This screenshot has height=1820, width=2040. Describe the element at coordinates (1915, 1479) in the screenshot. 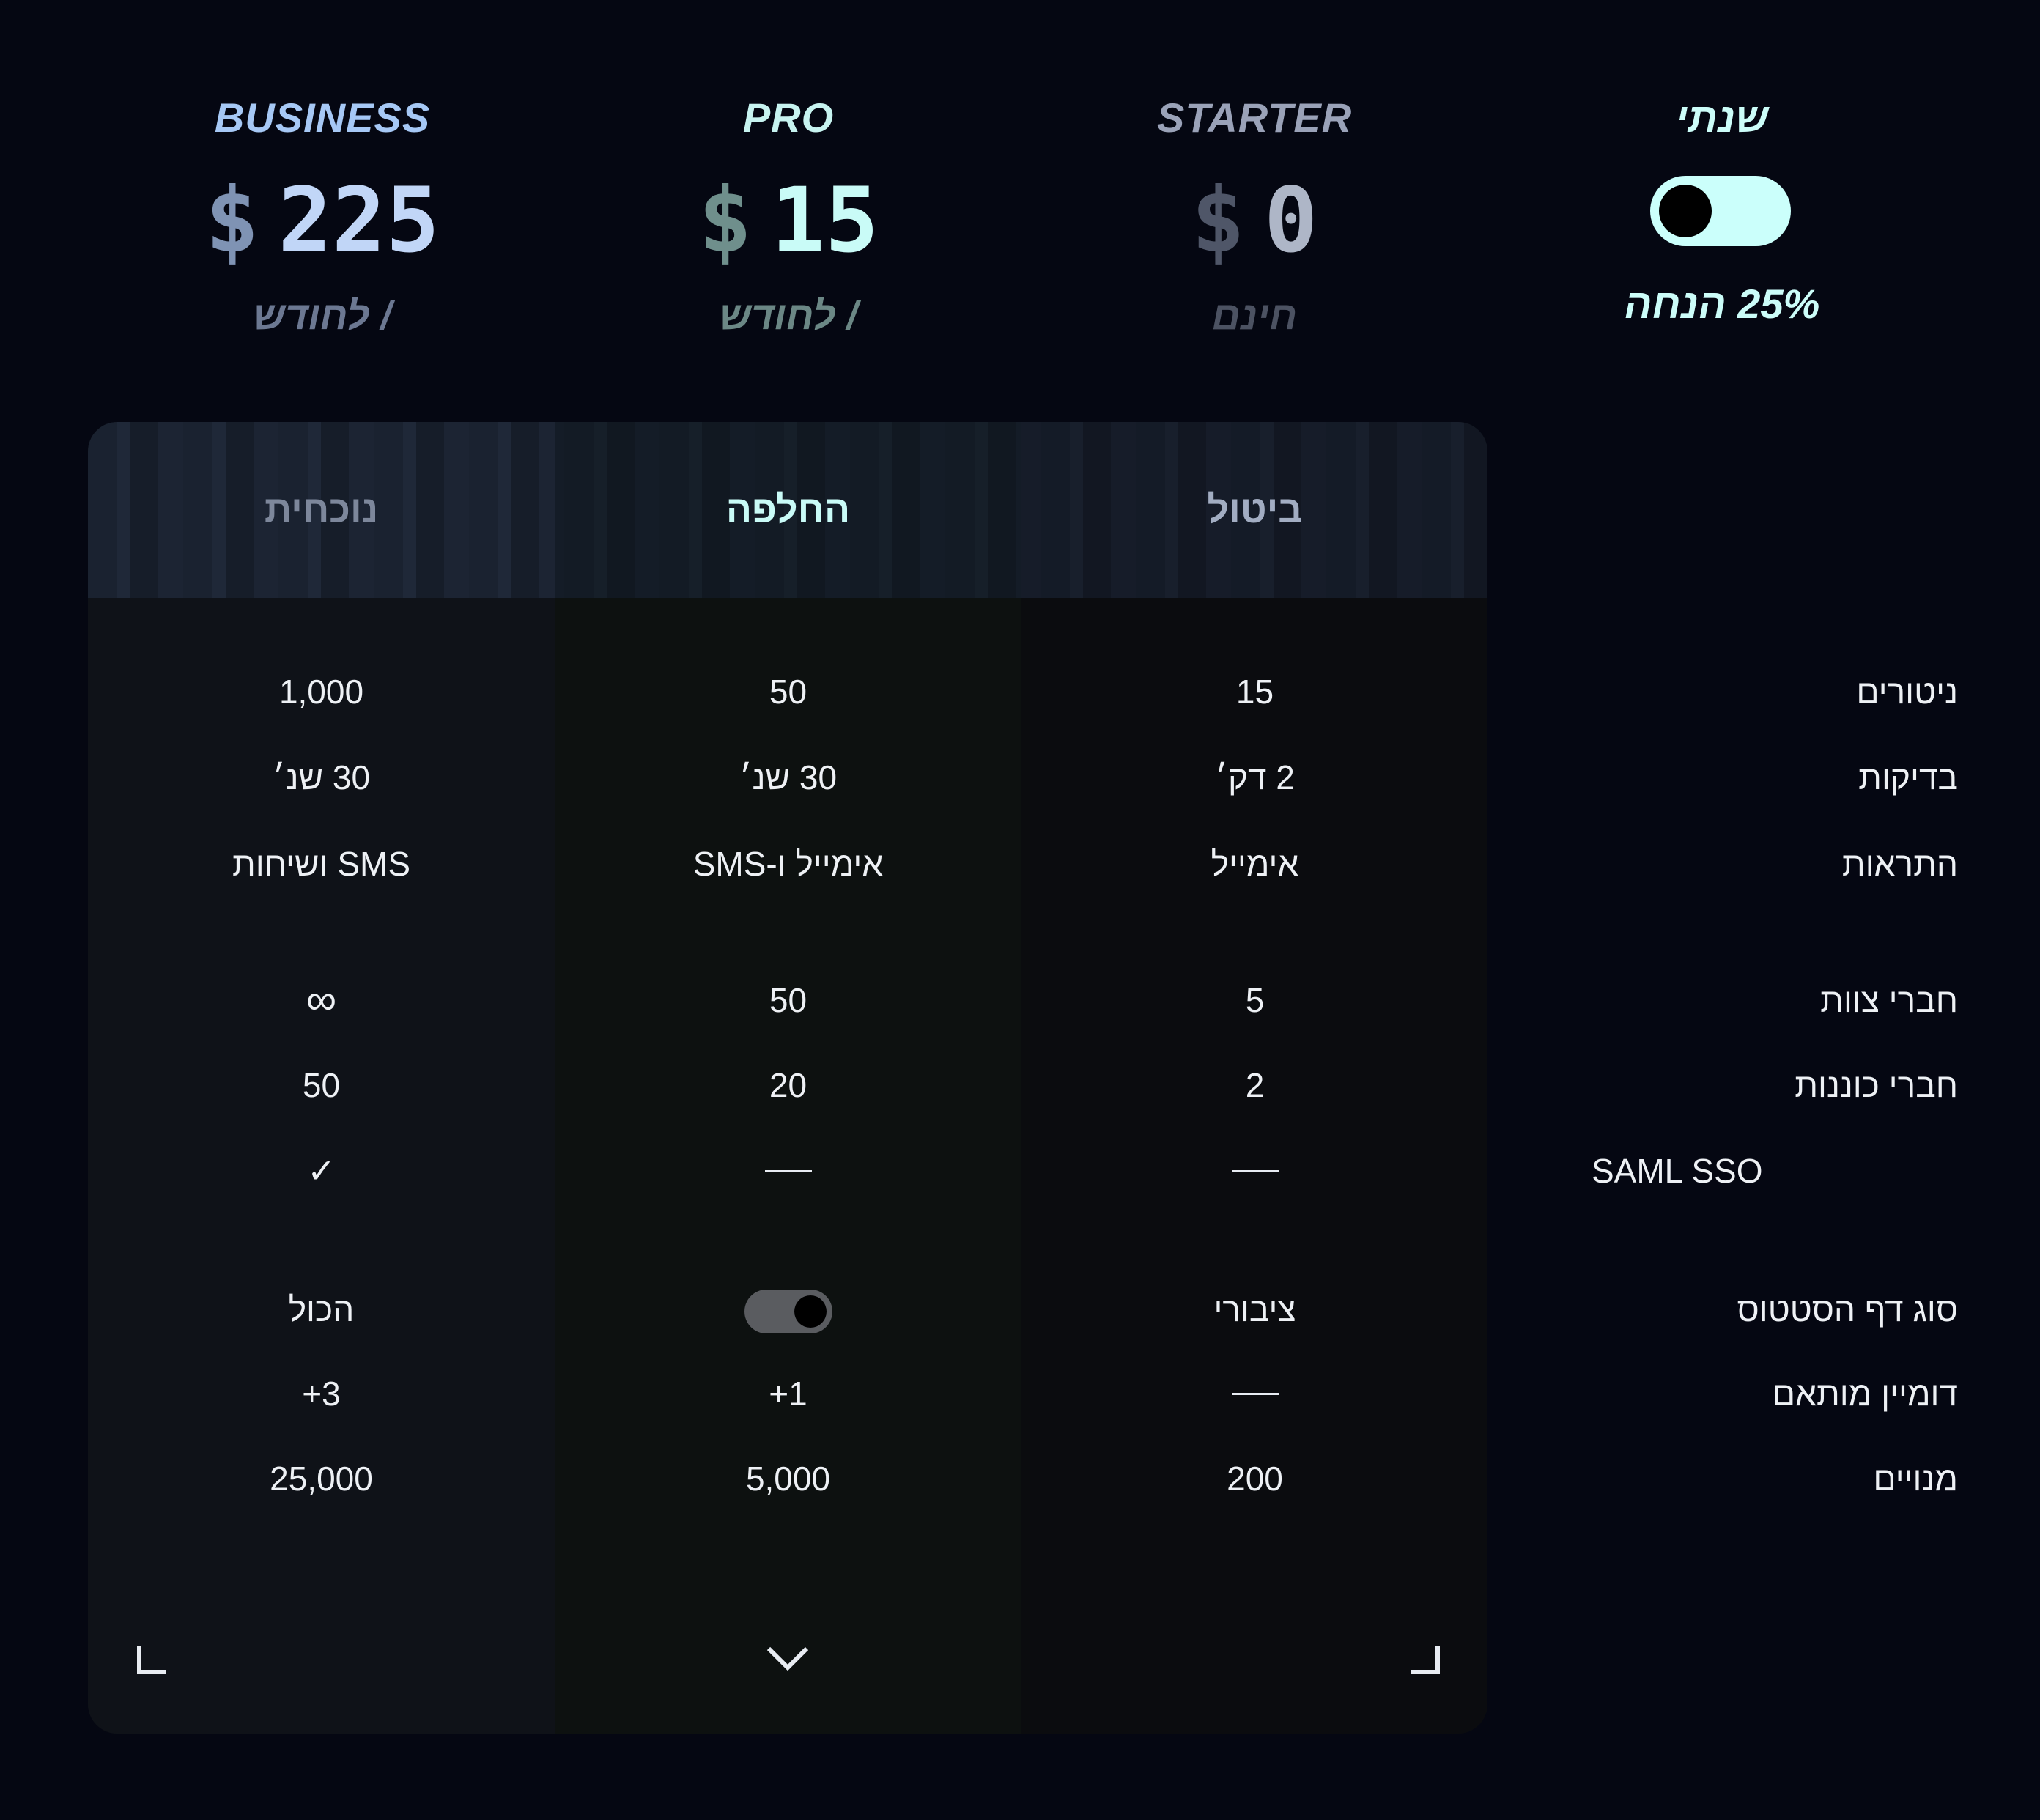

I see `feature-label: מנויים` at that location.